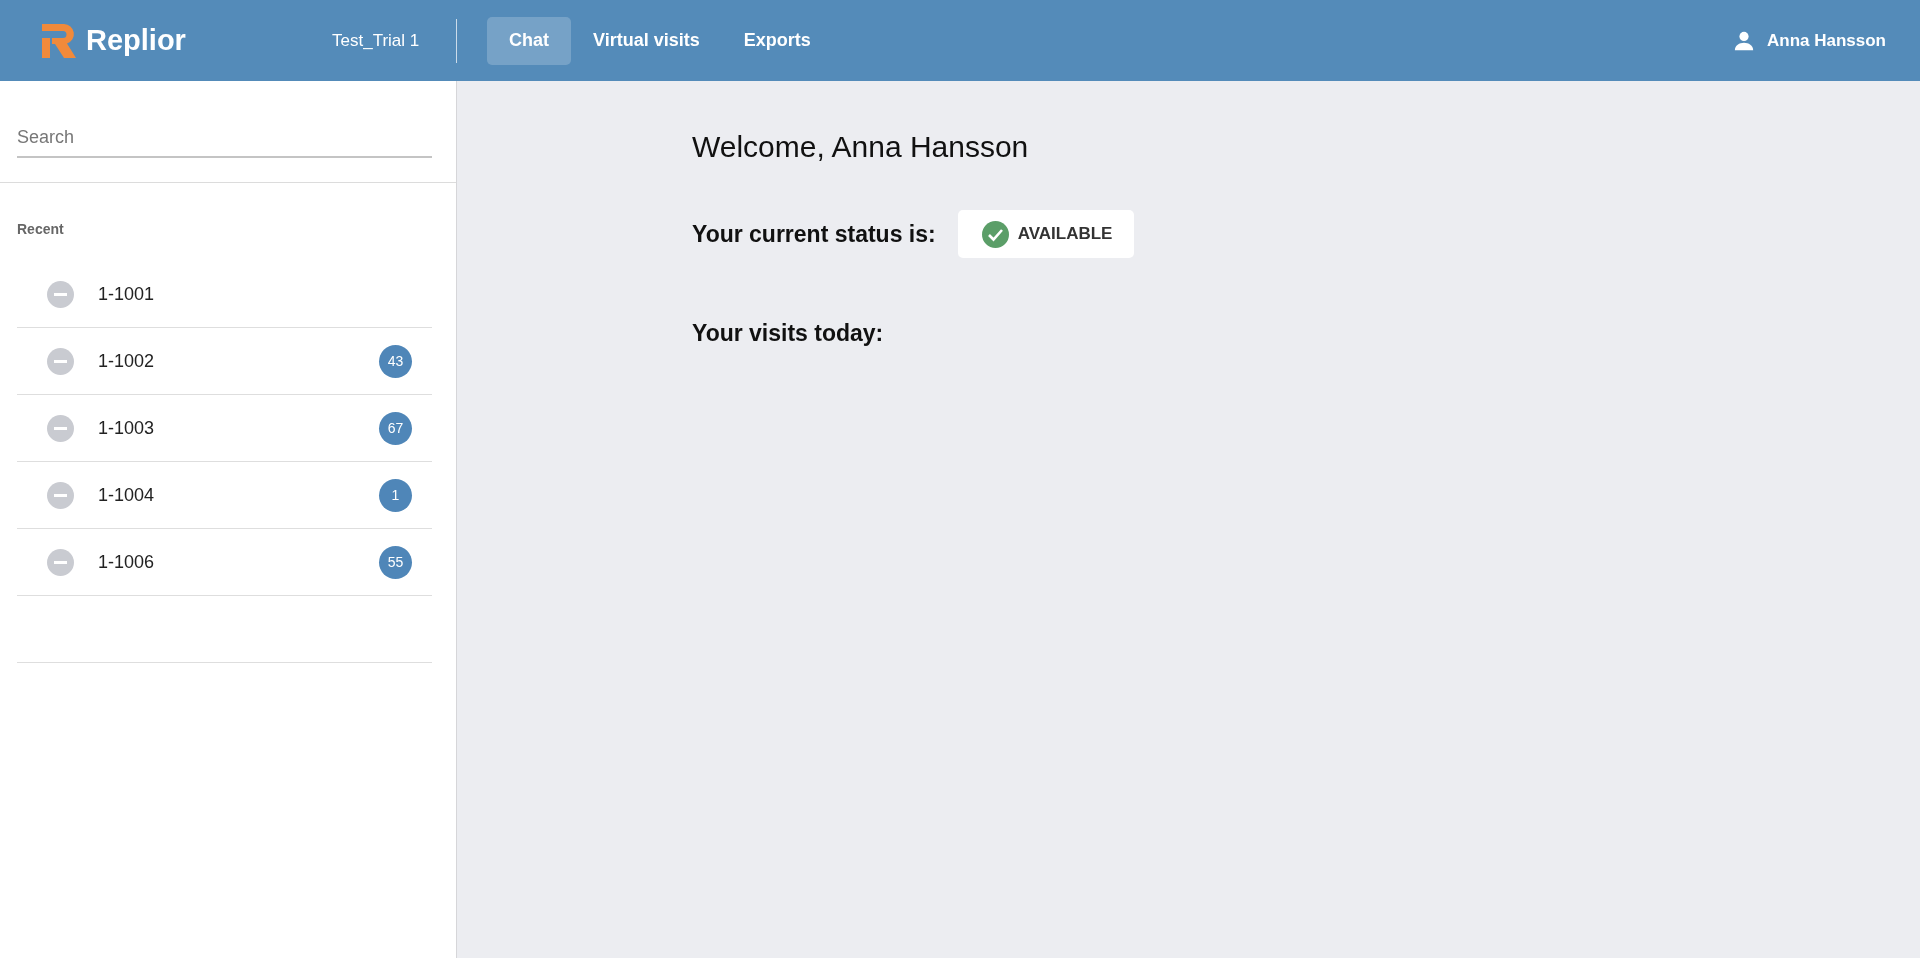 The height and width of the screenshot is (958, 1920). What do you see at coordinates (224, 428) in the screenshot?
I see `conversation-item: 1-1003 67` at bounding box center [224, 428].